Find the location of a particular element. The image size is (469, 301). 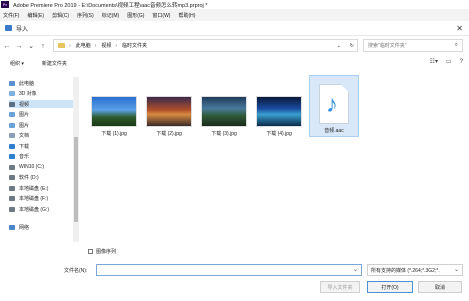

sidebar-item: 音乐 is located at coordinates (41, 157).